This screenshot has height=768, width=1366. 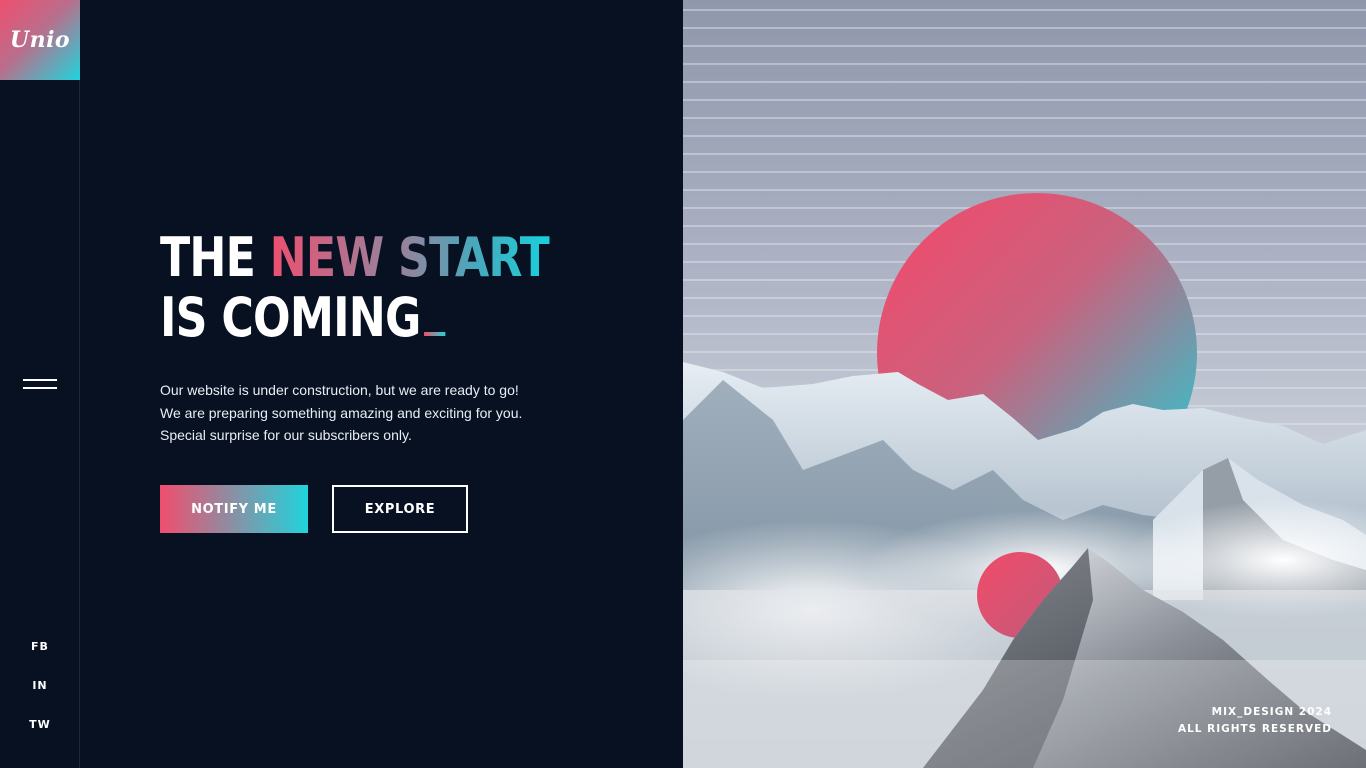 What do you see at coordinates (40, 646) in the screenshot?
I see `social-link-fb: FB` at bounding box center [40, 646].